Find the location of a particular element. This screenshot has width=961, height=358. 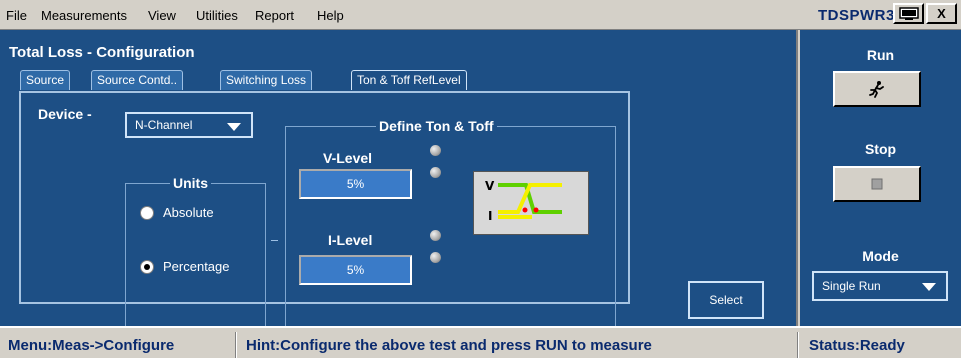

running-man-icon is located at coordinates (876, 89).